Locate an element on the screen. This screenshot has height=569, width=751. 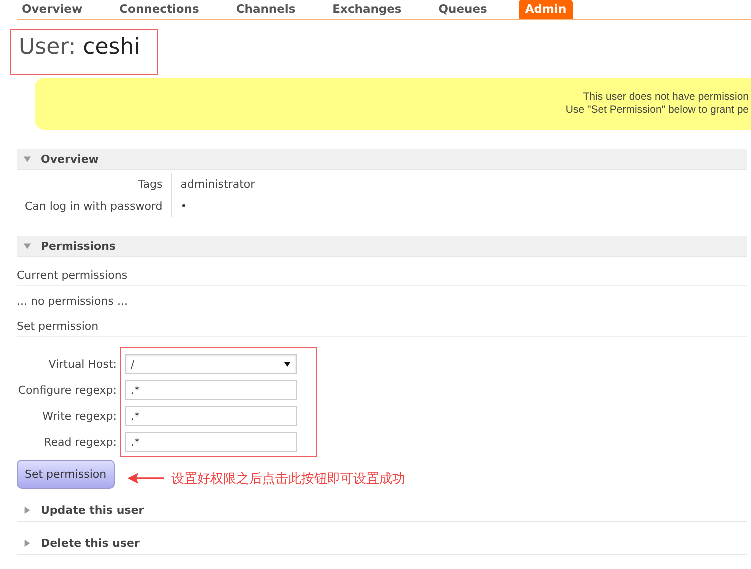
nav-tab: Channels is located at coordinates (266, 10).